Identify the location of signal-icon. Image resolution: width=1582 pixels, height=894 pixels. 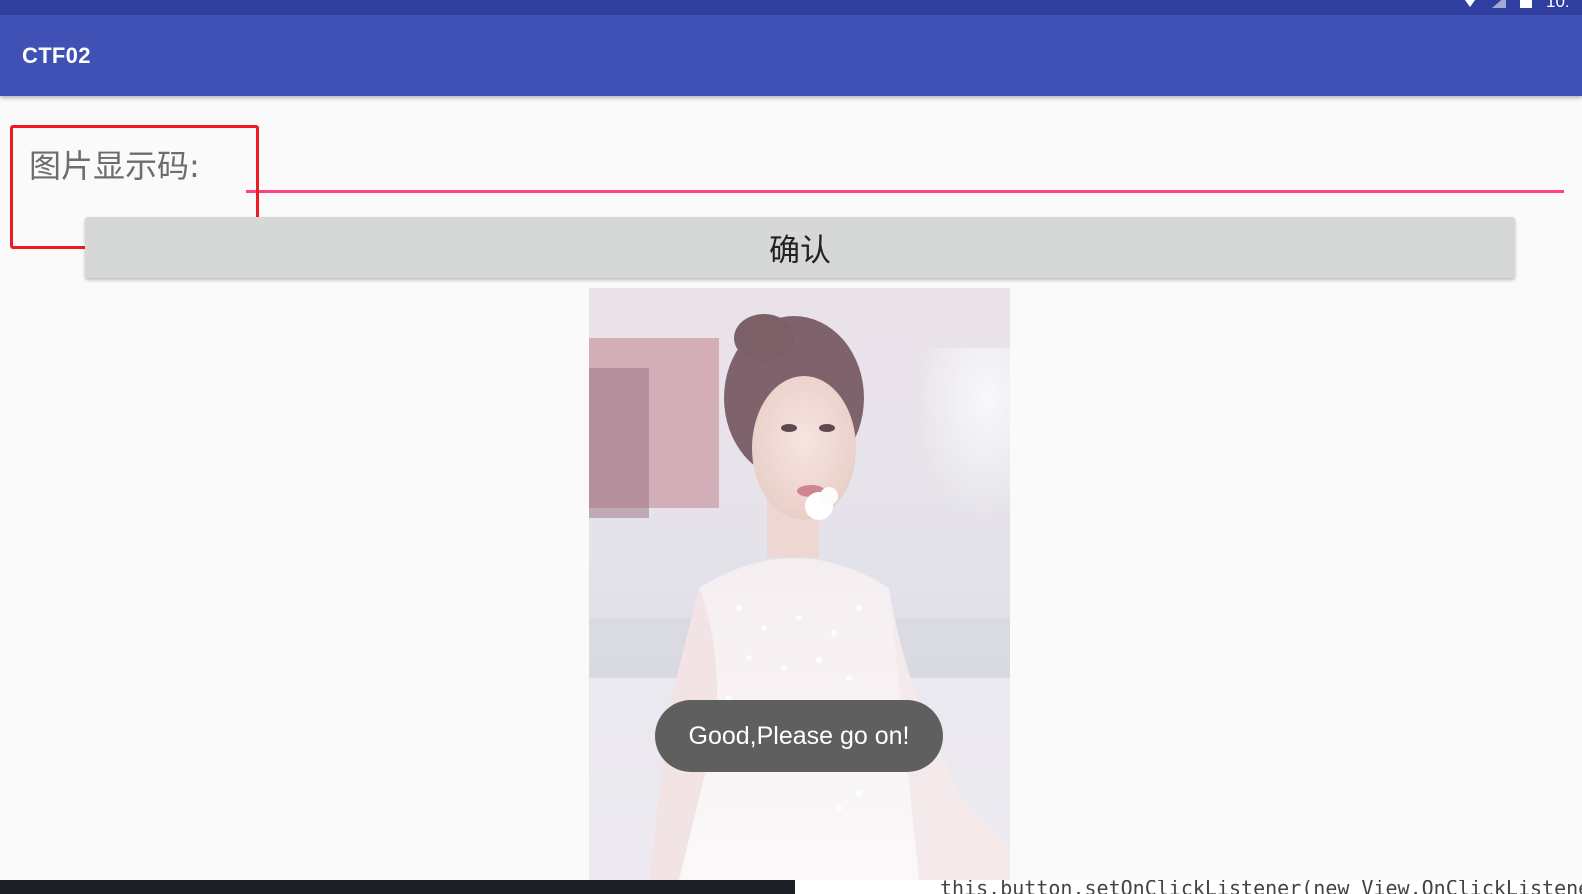
(1499, 4).